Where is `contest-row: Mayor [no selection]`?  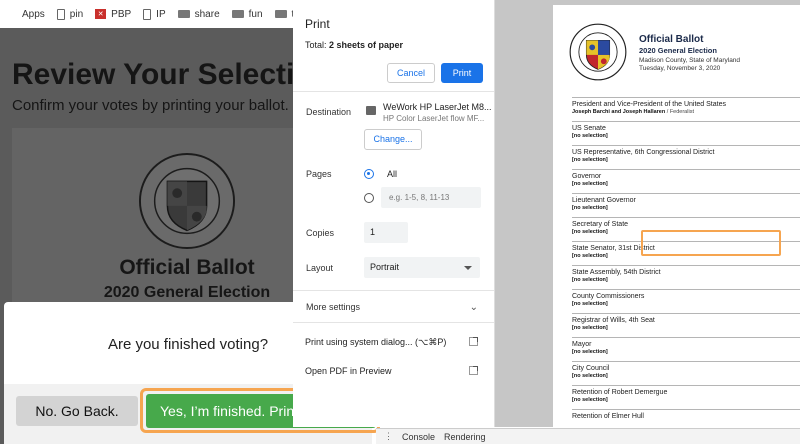 contest-row: Mayor [no selection] is located at coordinates (686, 349).